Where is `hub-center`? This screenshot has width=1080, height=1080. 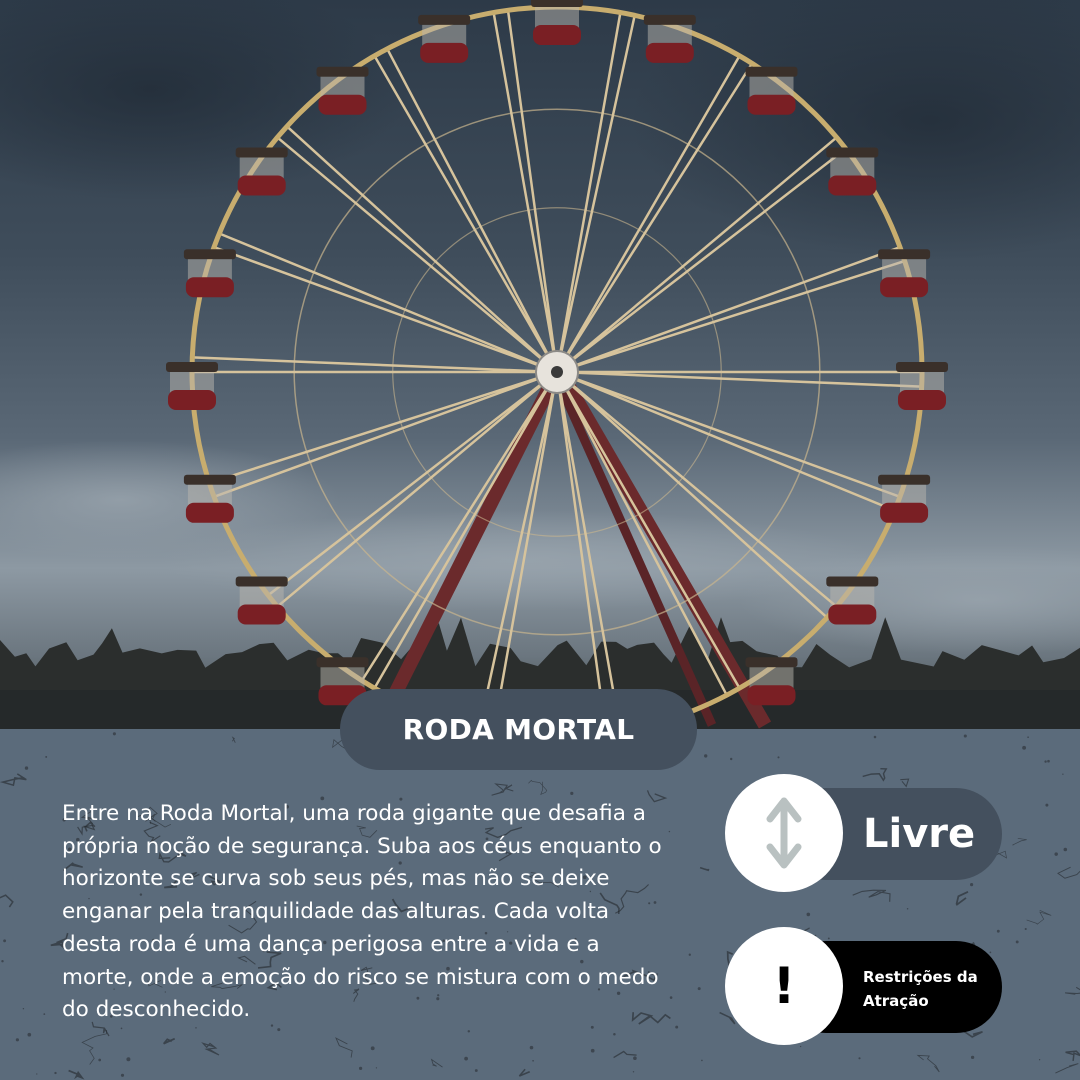 hub-center is located at coordinates (557, 372).